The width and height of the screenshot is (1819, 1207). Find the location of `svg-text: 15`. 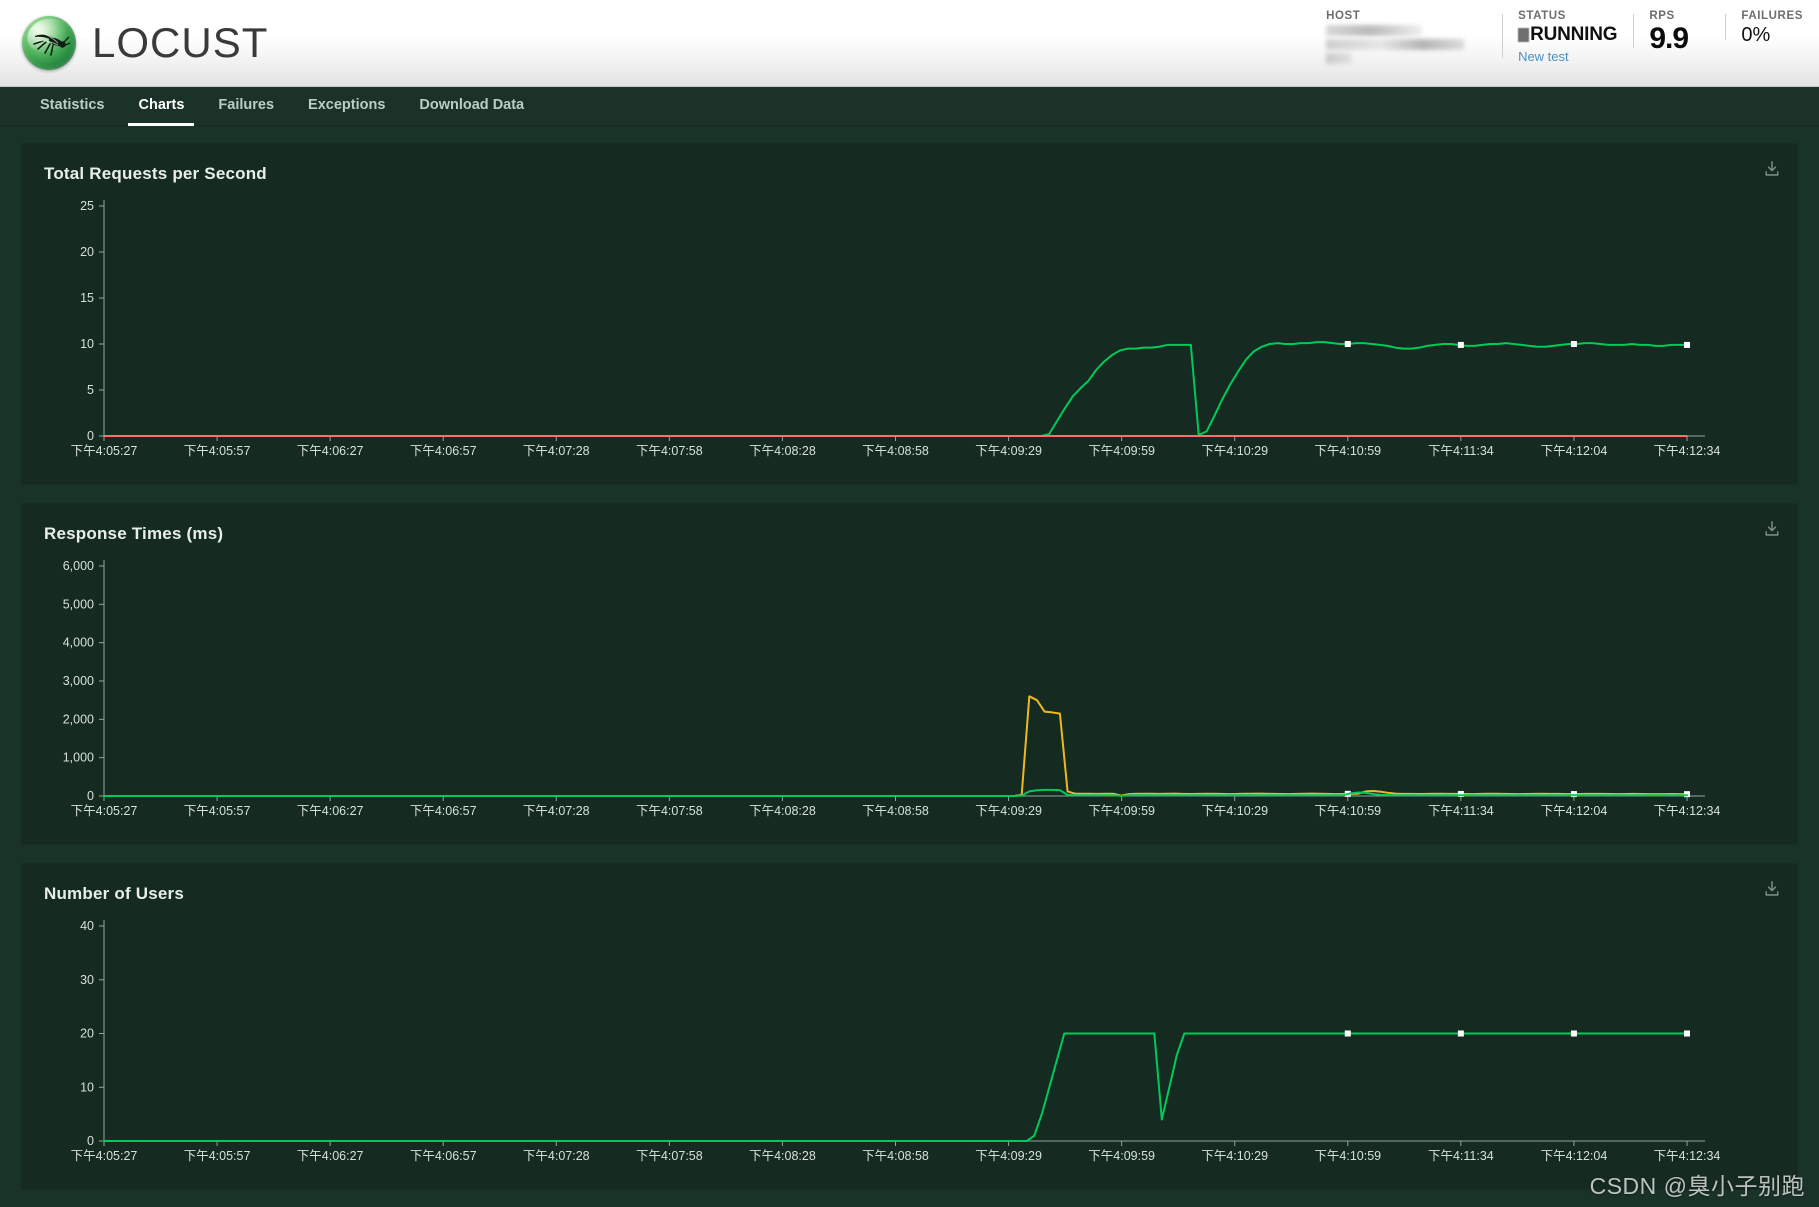

svg-text: 15 is located at coordinates (87, 298).